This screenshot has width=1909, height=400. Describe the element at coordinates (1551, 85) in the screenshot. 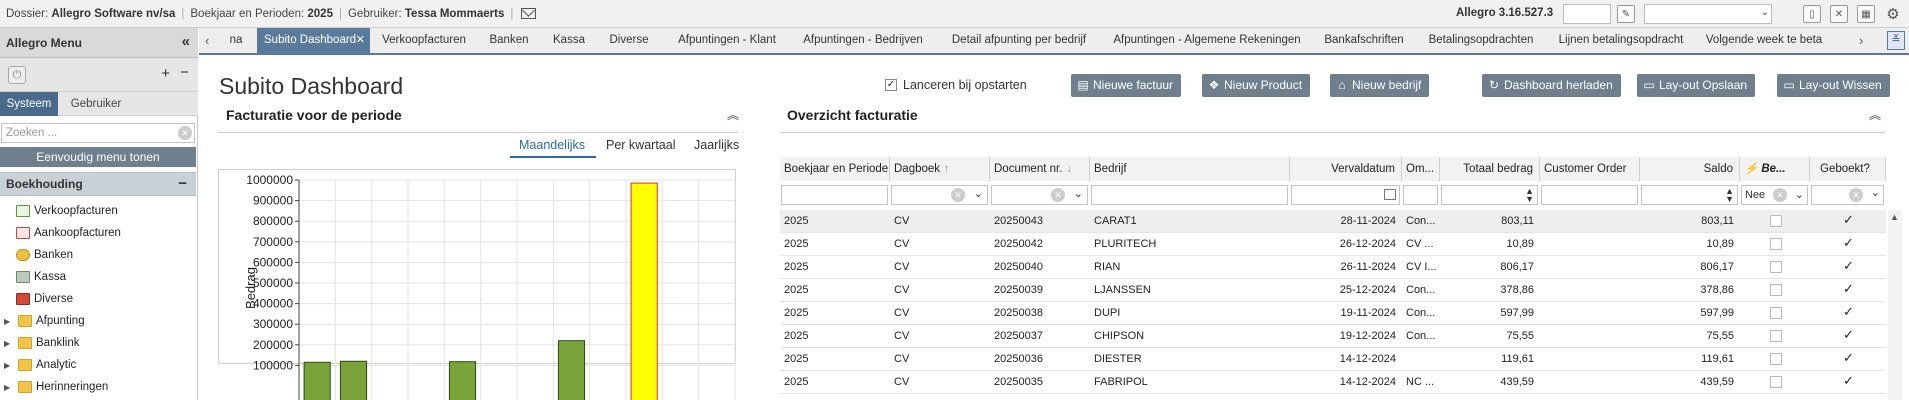

I see `reload-dashboard-button: ↻ Dashboard herladen` at that location.